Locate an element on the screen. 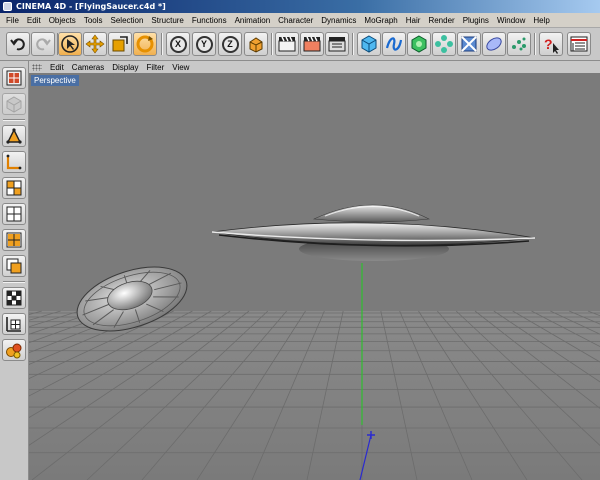 The height and width of the screenshot is (480, 600). menu-objects: Objects is located at coordinates (62, 20).